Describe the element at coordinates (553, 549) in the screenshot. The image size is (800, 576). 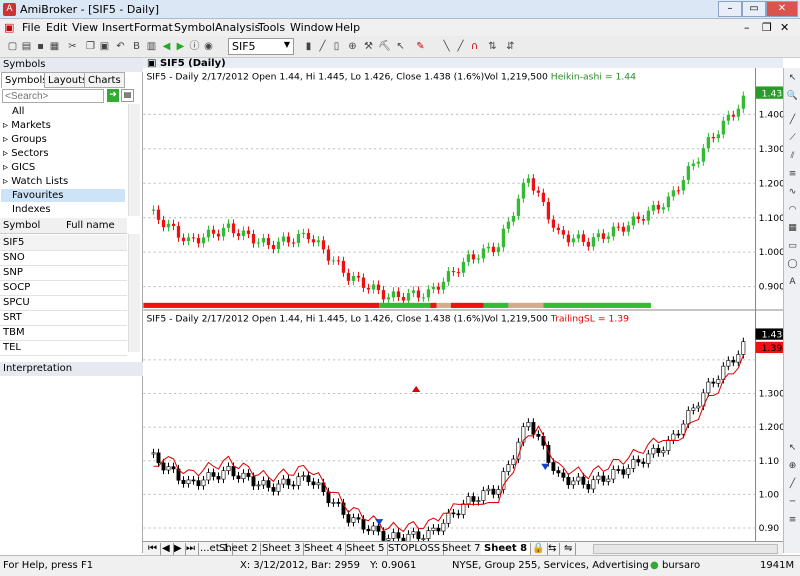
I see `link-icon: ⇆` at that location.